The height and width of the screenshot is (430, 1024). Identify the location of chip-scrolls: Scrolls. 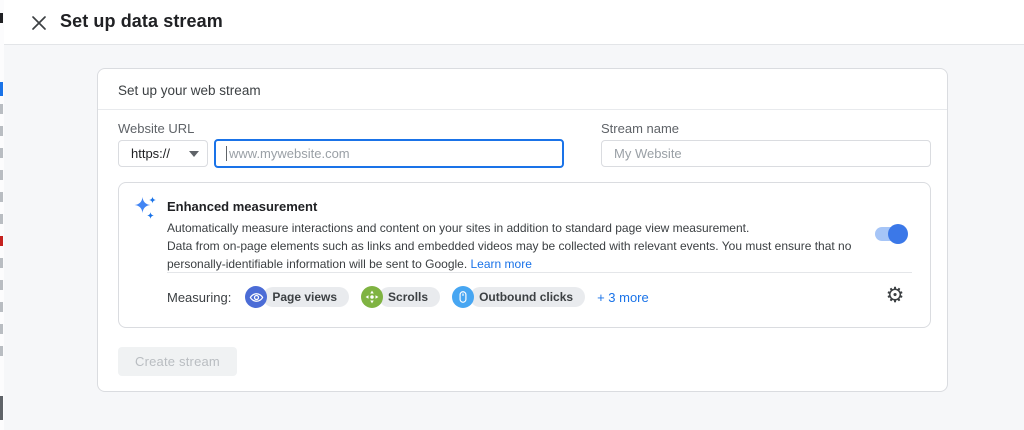
(401, 297).